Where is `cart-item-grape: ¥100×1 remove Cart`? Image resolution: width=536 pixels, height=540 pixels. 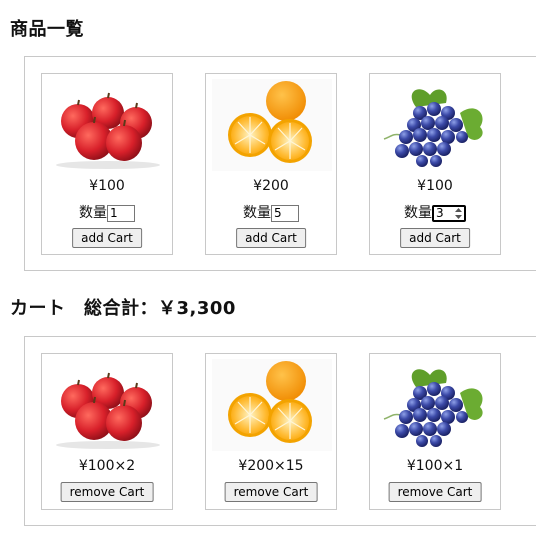 cart-item-grape: ¥100×1 remove Cart is located at coordinates (435, 431).